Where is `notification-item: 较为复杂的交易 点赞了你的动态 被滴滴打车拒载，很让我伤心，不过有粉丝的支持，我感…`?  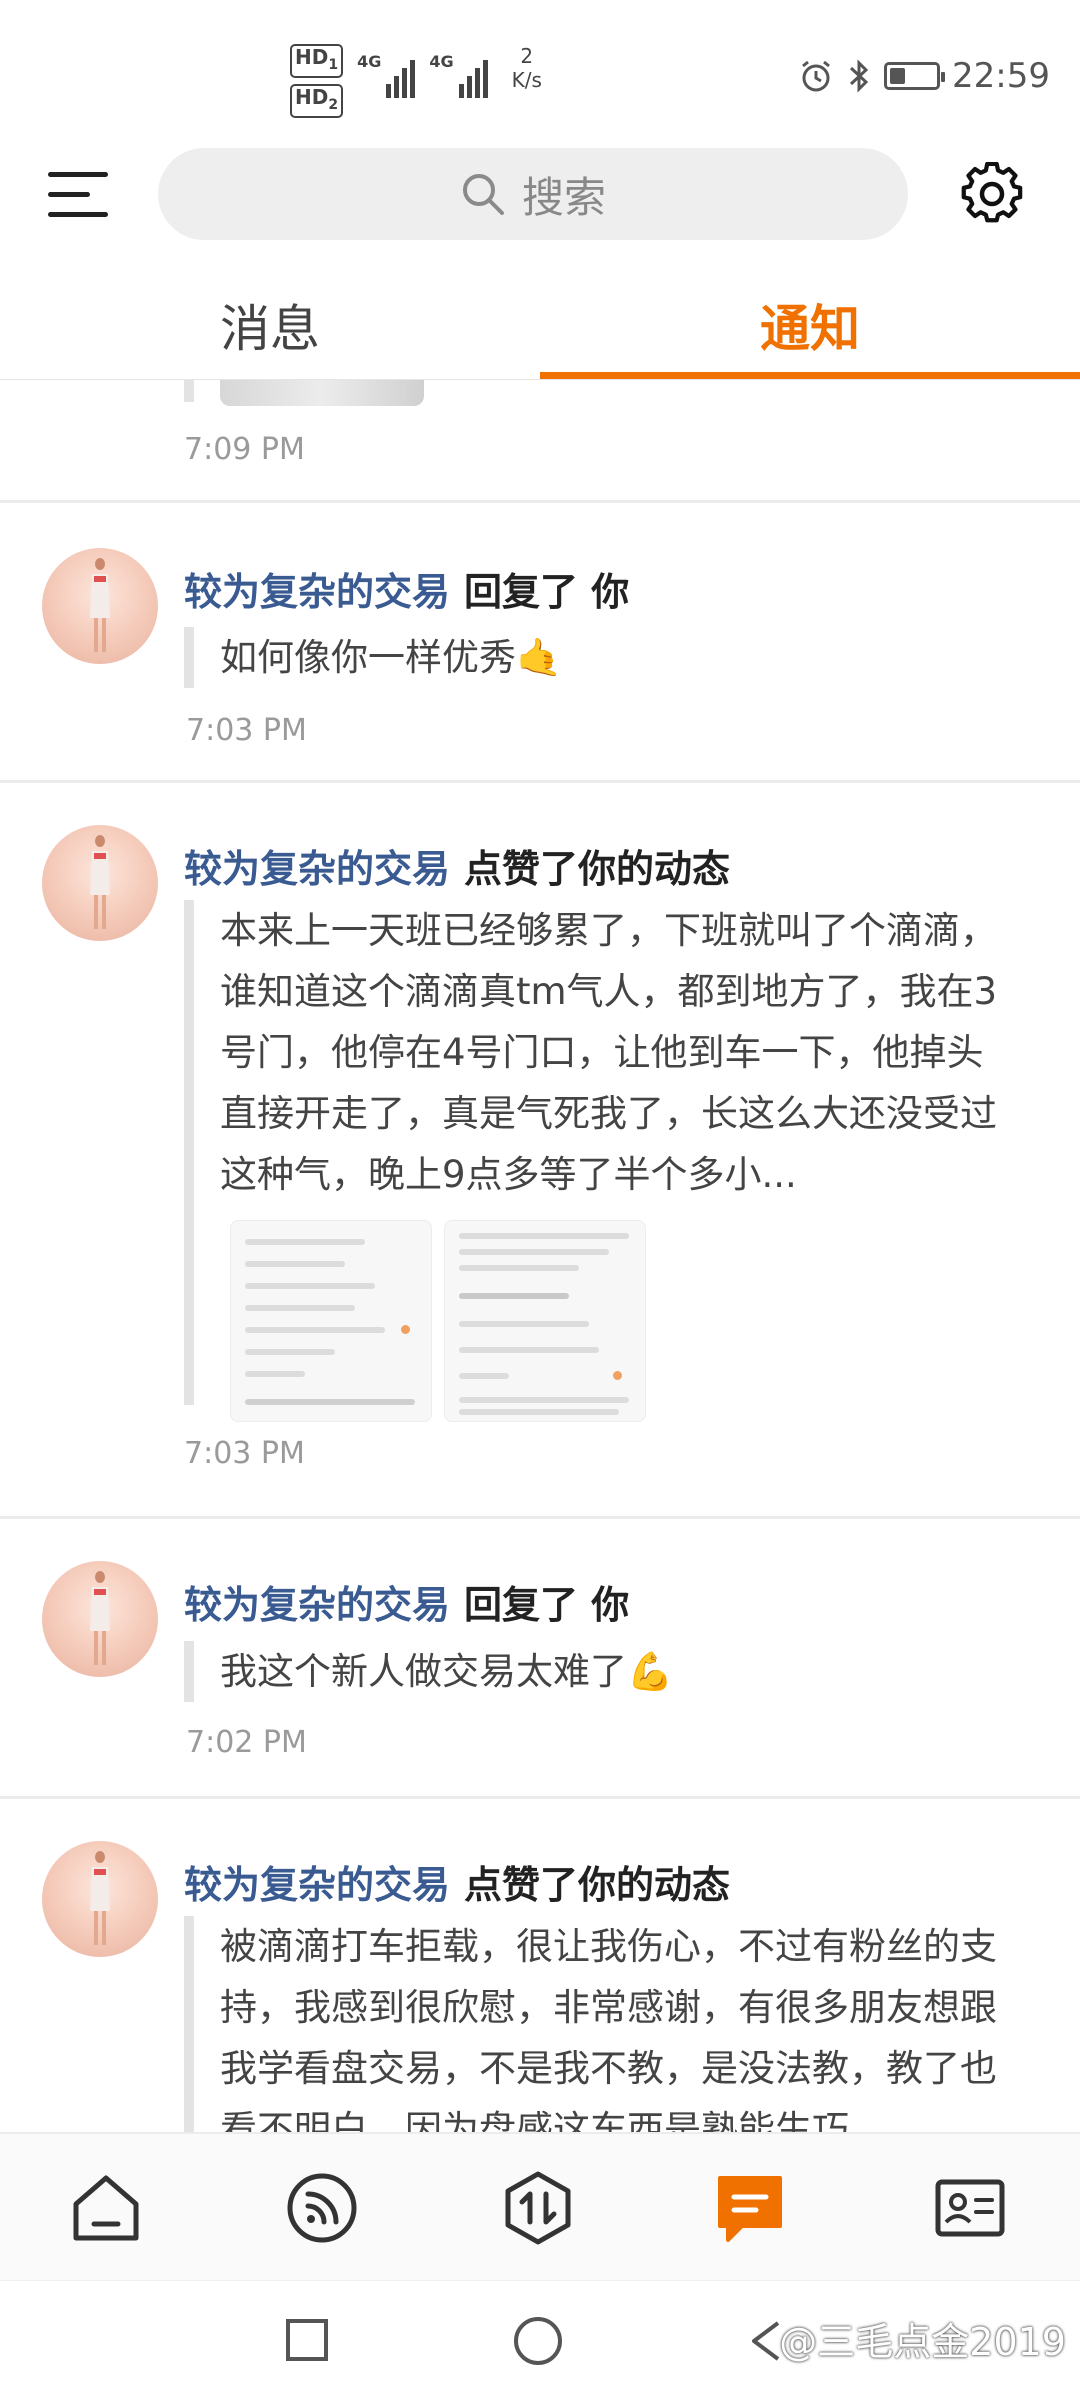
notification-item: 较为复杂的交易 点赞了你的动态 被滴滴打车拒载，很让我伤心，不过有粉丝的支持，我感… is located at coordinates (540, 1965).